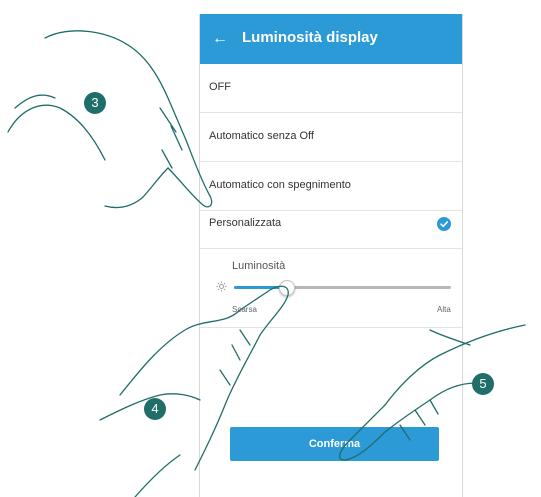 The image size is (541, 497). Describe the element at coordinates (280, 185) in the screenshot. I see `option-label: Automatico con spegnimento` at that location.